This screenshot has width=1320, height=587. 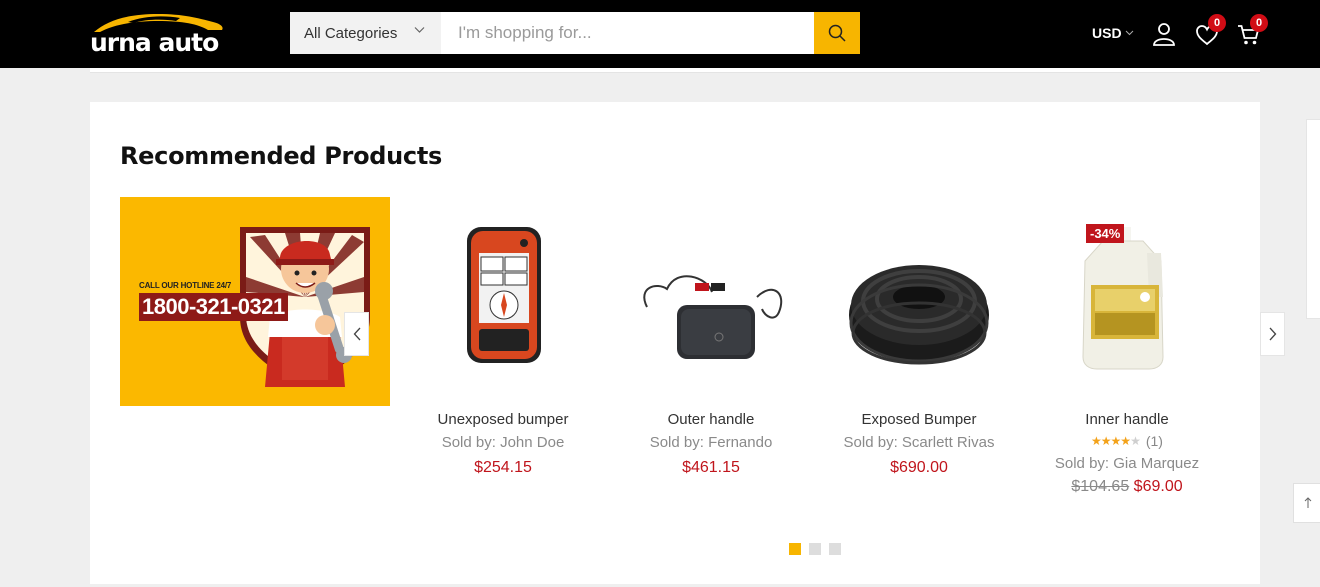 I want to click on carousel-next-button, so click(x=1272, y=334).